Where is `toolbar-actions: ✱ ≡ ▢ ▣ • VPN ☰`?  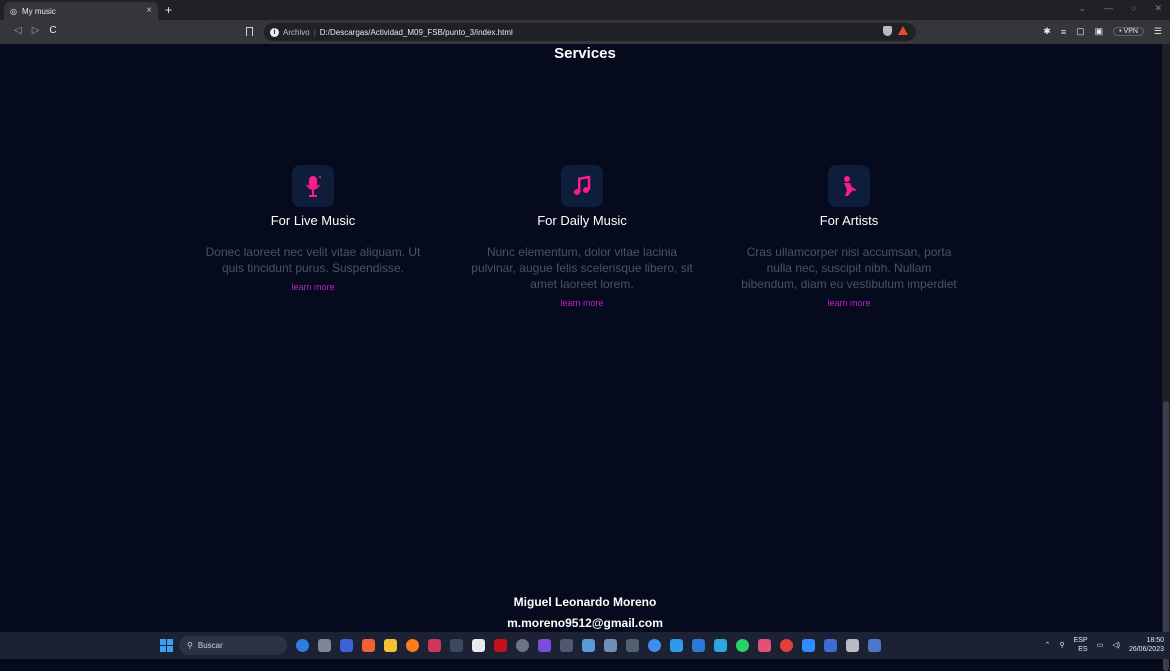 toolbar-actions: ✱ ≡ ▢ ▣ • VPN ☰ is located at coordinates (1102, 31).